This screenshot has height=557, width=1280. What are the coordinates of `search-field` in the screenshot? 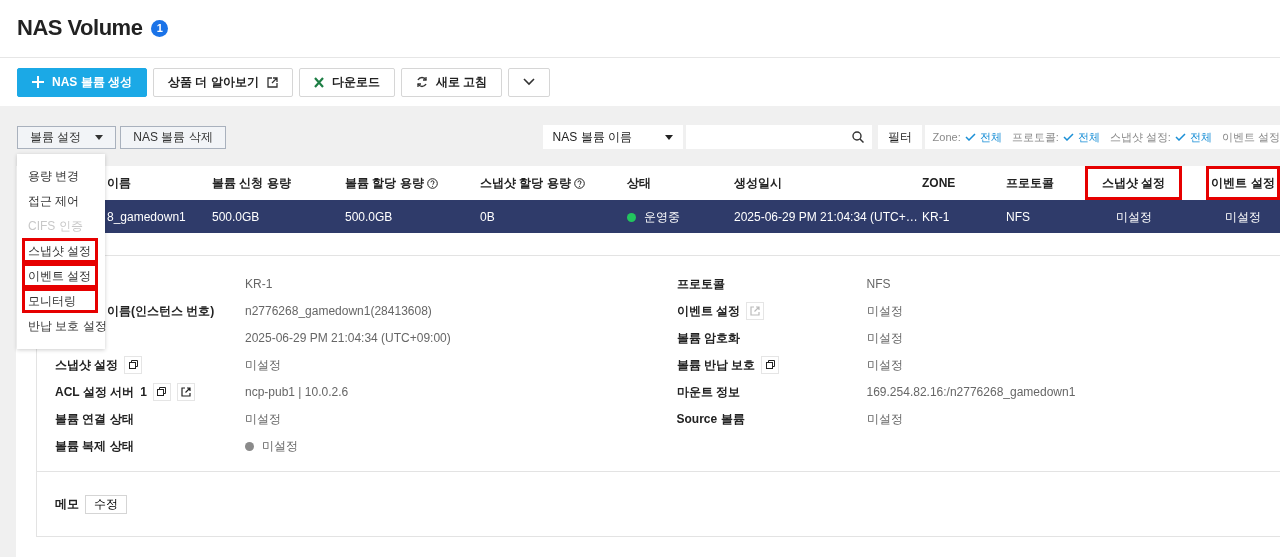 It's located at (778, 137).